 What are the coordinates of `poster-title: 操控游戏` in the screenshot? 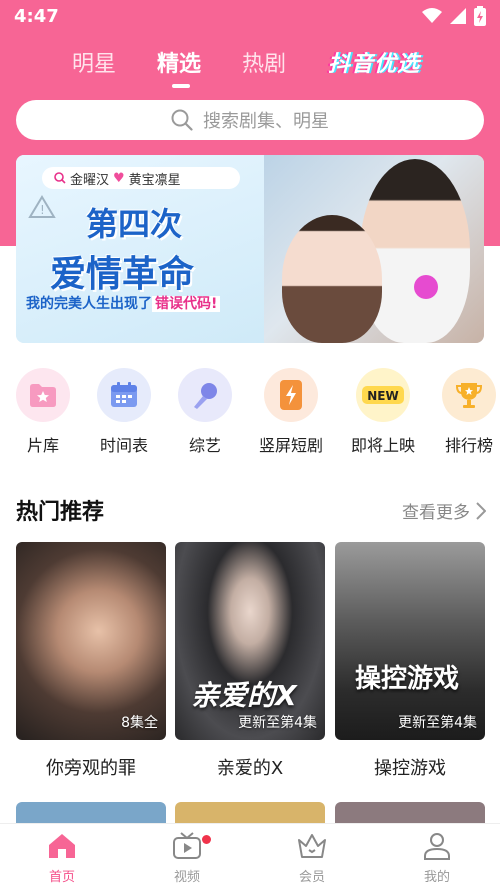 It's located at (407, 679).